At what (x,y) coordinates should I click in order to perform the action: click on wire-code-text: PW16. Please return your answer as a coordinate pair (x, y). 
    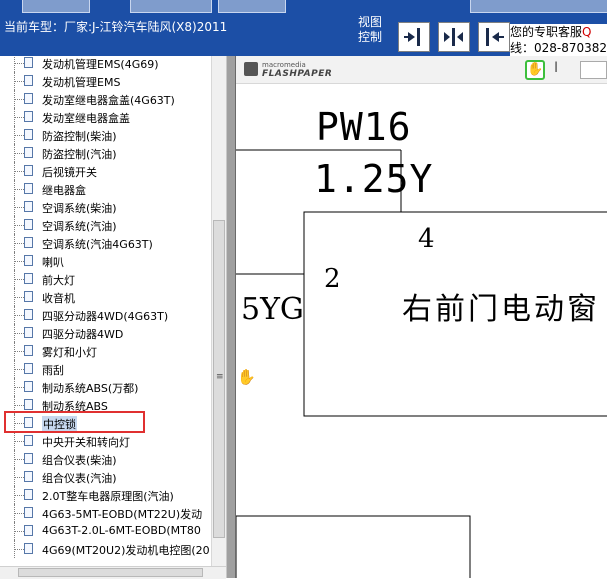
    Looking at the image, I should click on (364, 127).